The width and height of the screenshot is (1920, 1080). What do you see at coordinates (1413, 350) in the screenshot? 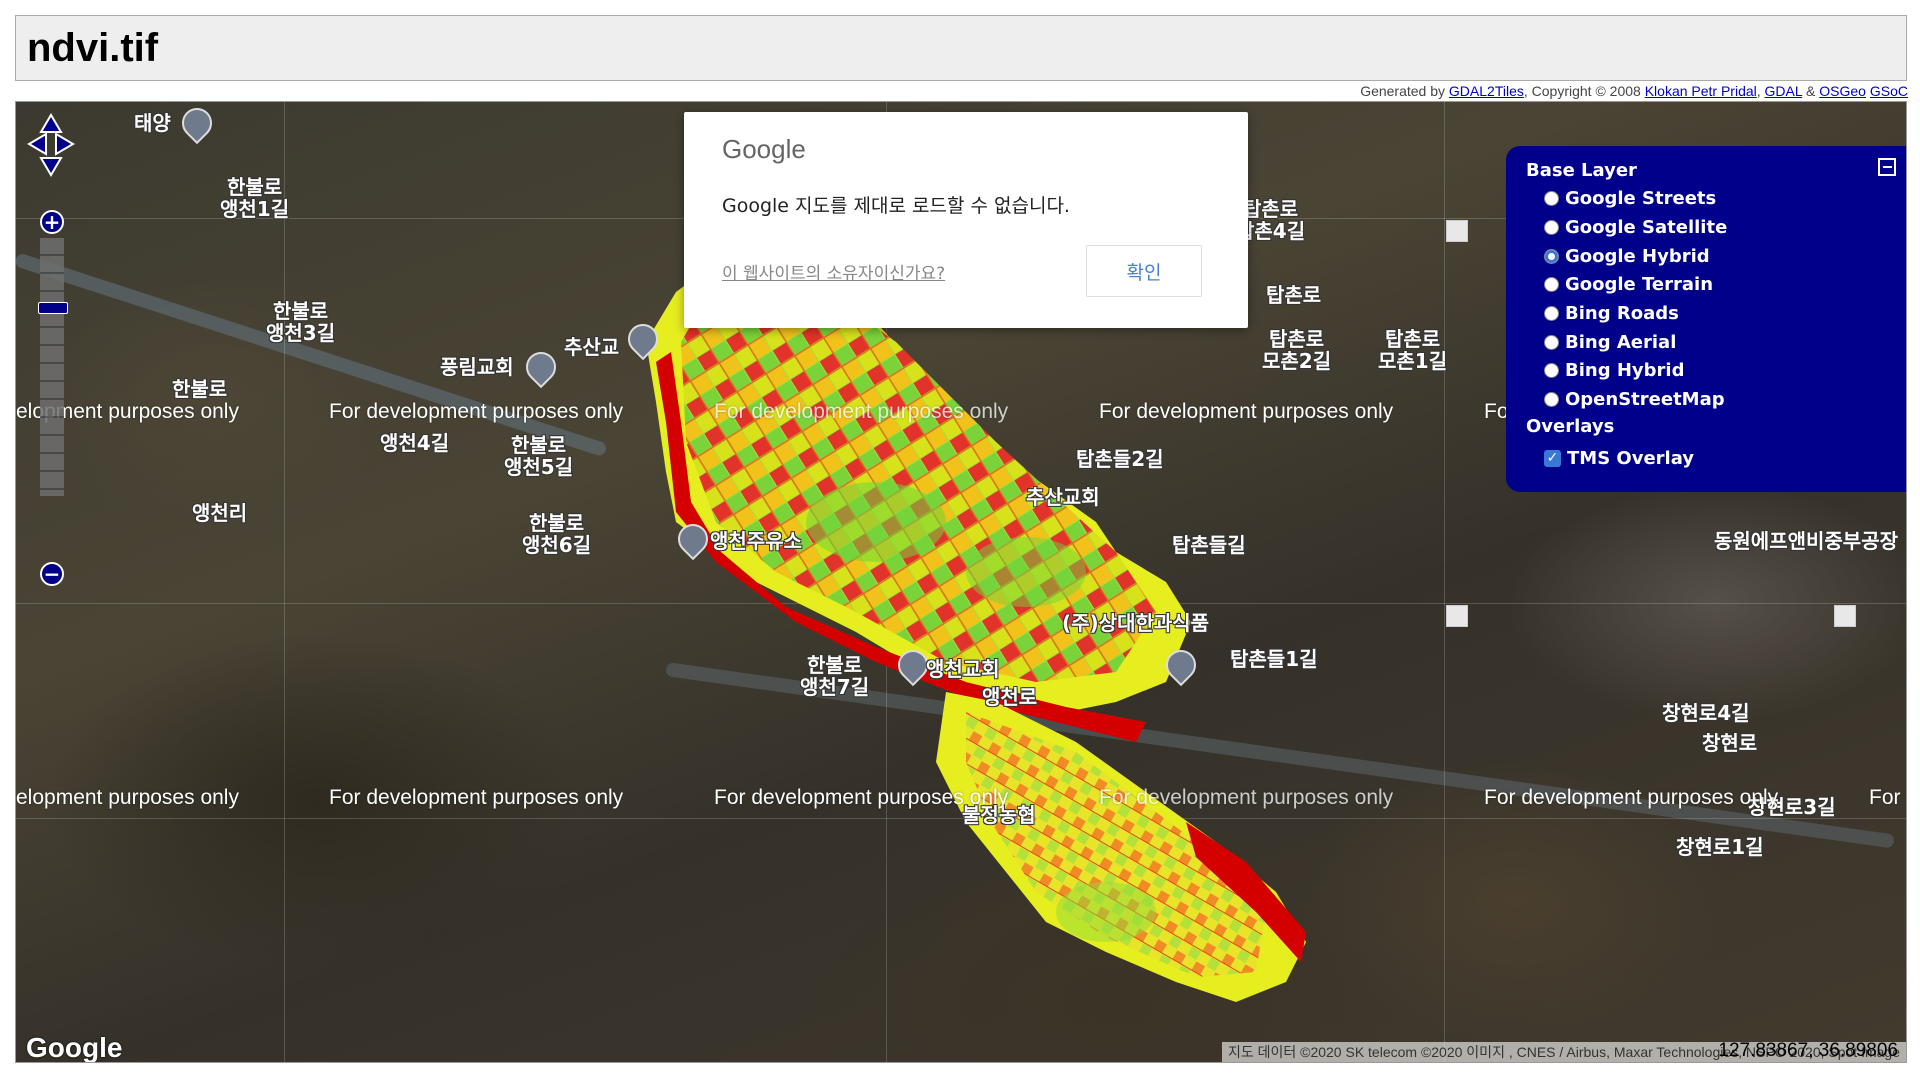
I see `place-label: 탑촌로 모촌1길` at bounding box center [1413, 350].